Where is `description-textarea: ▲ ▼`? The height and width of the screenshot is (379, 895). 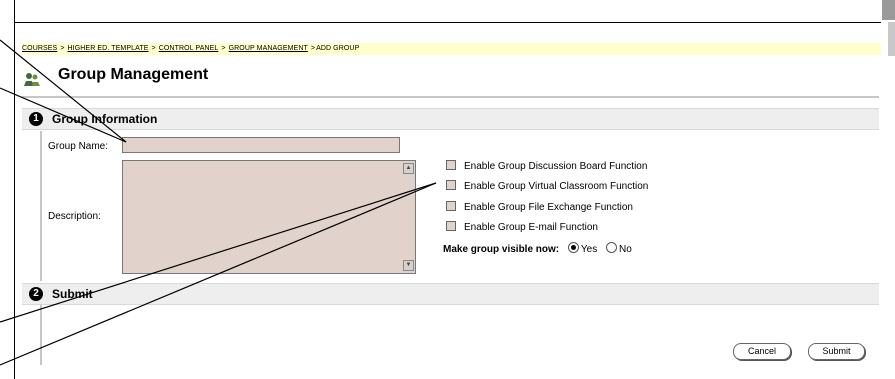
description-textarea: ▲ ▼ is located at coordinates (269, 217).